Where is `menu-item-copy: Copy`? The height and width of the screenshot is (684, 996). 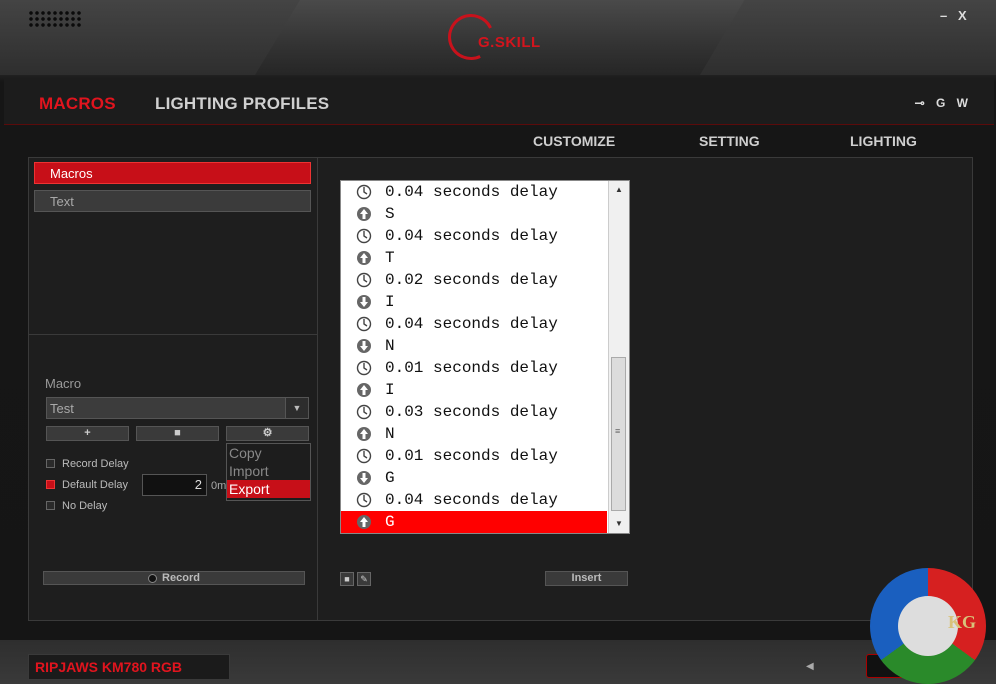 menu-item-copy: Copy is located at coordinates (268, 453).